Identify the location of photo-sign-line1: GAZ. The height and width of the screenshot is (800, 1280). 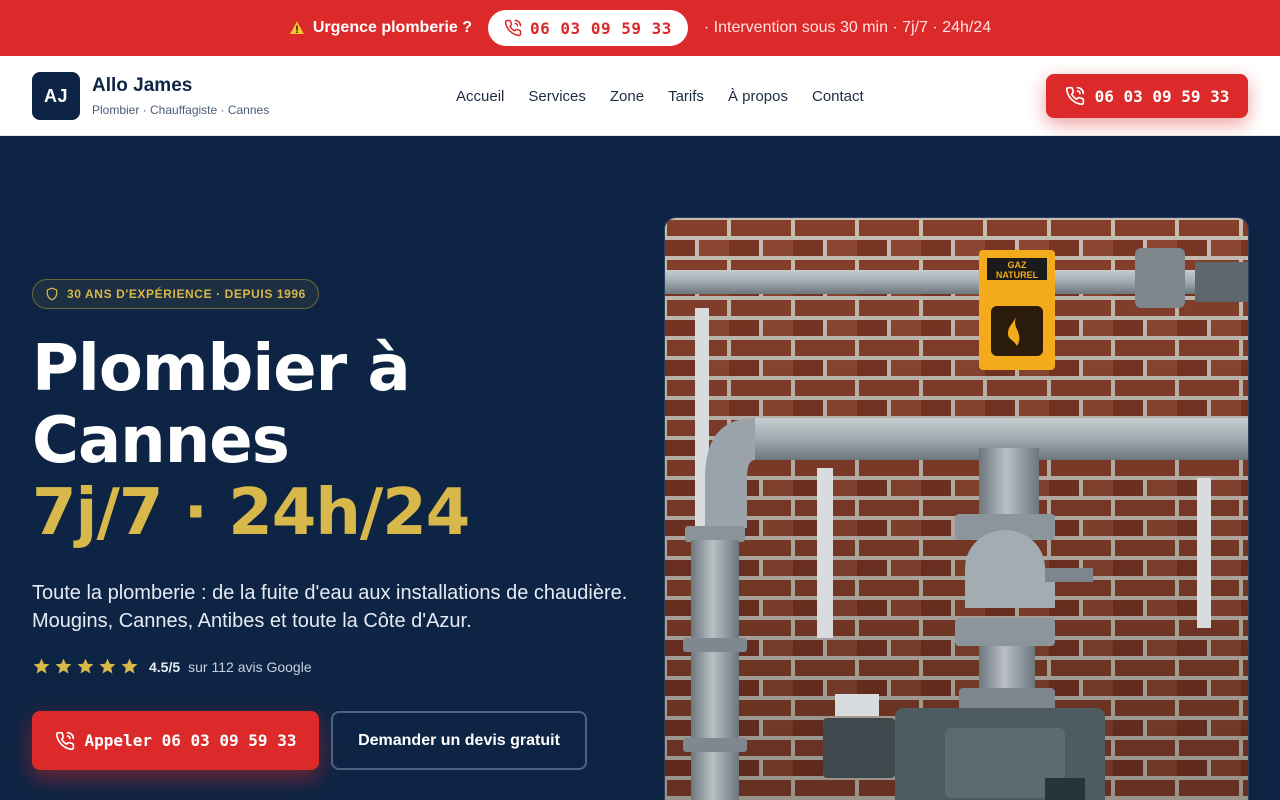
(1018, 265).